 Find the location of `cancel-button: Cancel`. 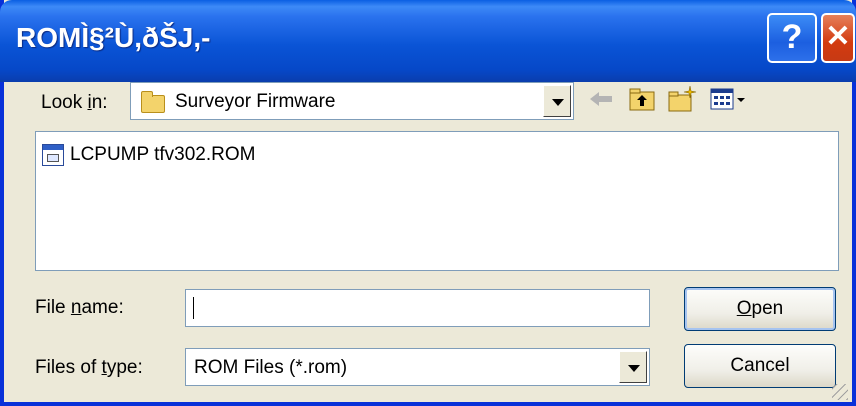

cancel-button: Cancel is located at coordinates (760, 366).